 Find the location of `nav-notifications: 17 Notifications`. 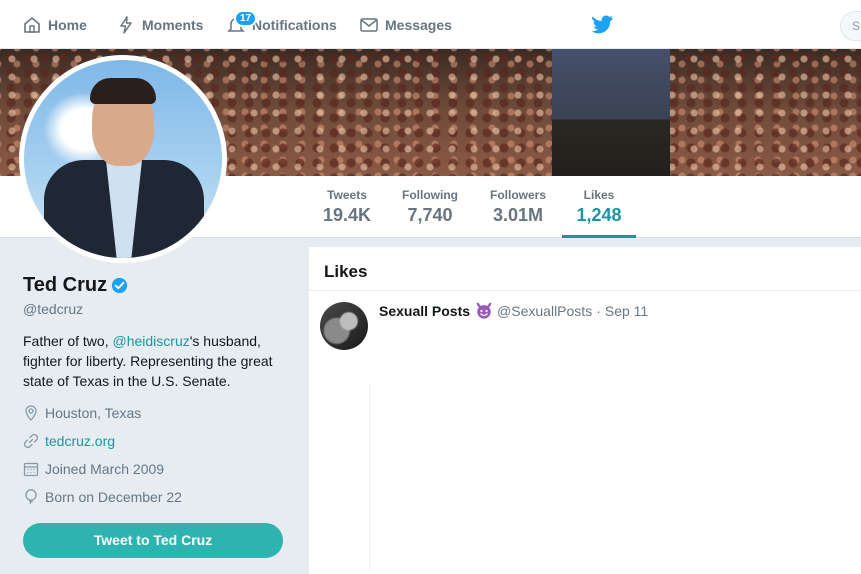

nav-notifications: 17 Notifications is located at coordinates (281, 24).